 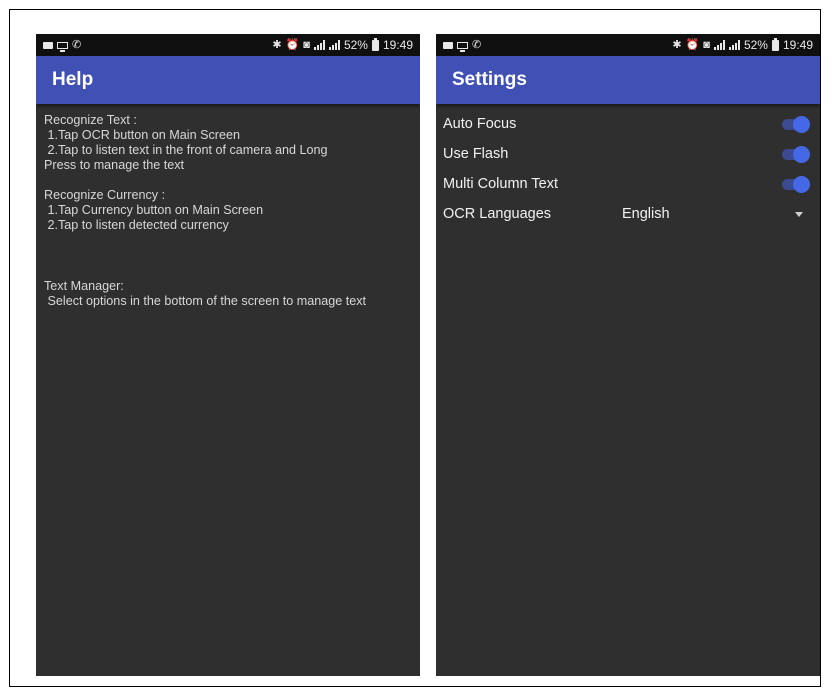 I want to click on auto-focus-toggle, so click(x=796, y=124).